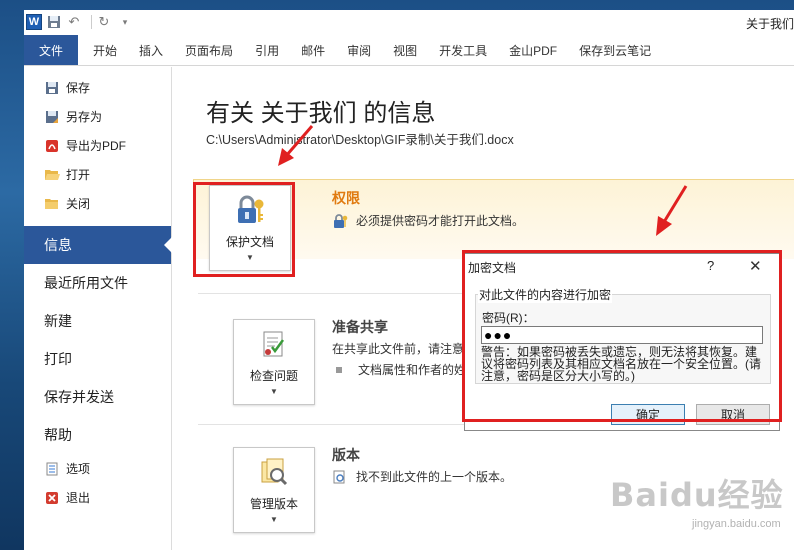  I want to click on sidebar-item-open: 打开, so click(97, 174).